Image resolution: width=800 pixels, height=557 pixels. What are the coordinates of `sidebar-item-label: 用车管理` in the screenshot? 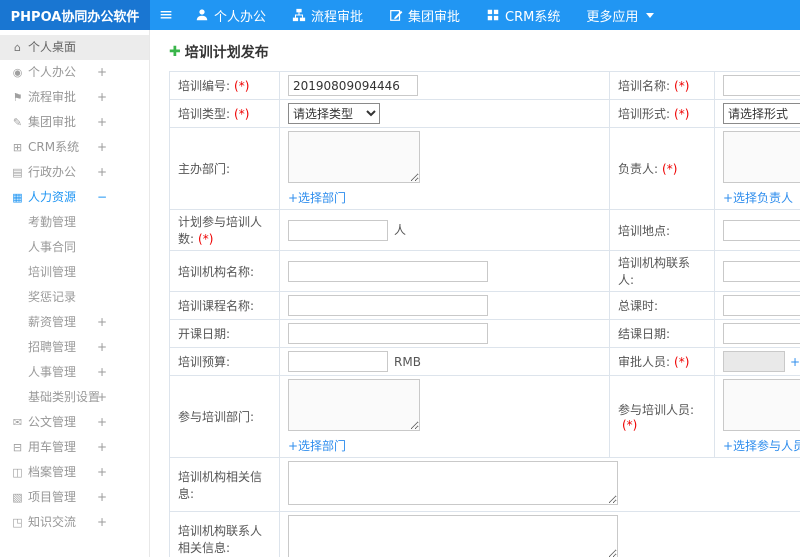 It's located at (52, 447).